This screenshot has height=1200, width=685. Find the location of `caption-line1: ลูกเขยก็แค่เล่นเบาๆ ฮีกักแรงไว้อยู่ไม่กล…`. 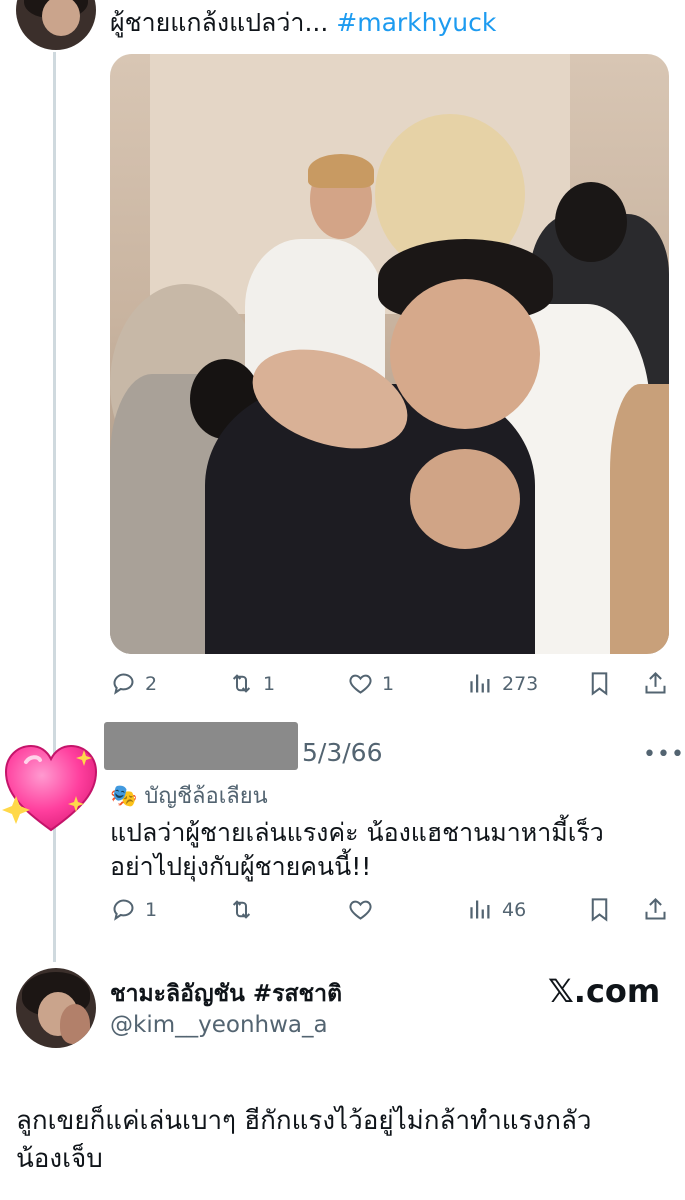

caption-line1: ลูกเขยก็แค่เล่นเบาๆ ฮีกักแรงไว้อยู่ไม่กล… is located at coordinates (304, 1121).